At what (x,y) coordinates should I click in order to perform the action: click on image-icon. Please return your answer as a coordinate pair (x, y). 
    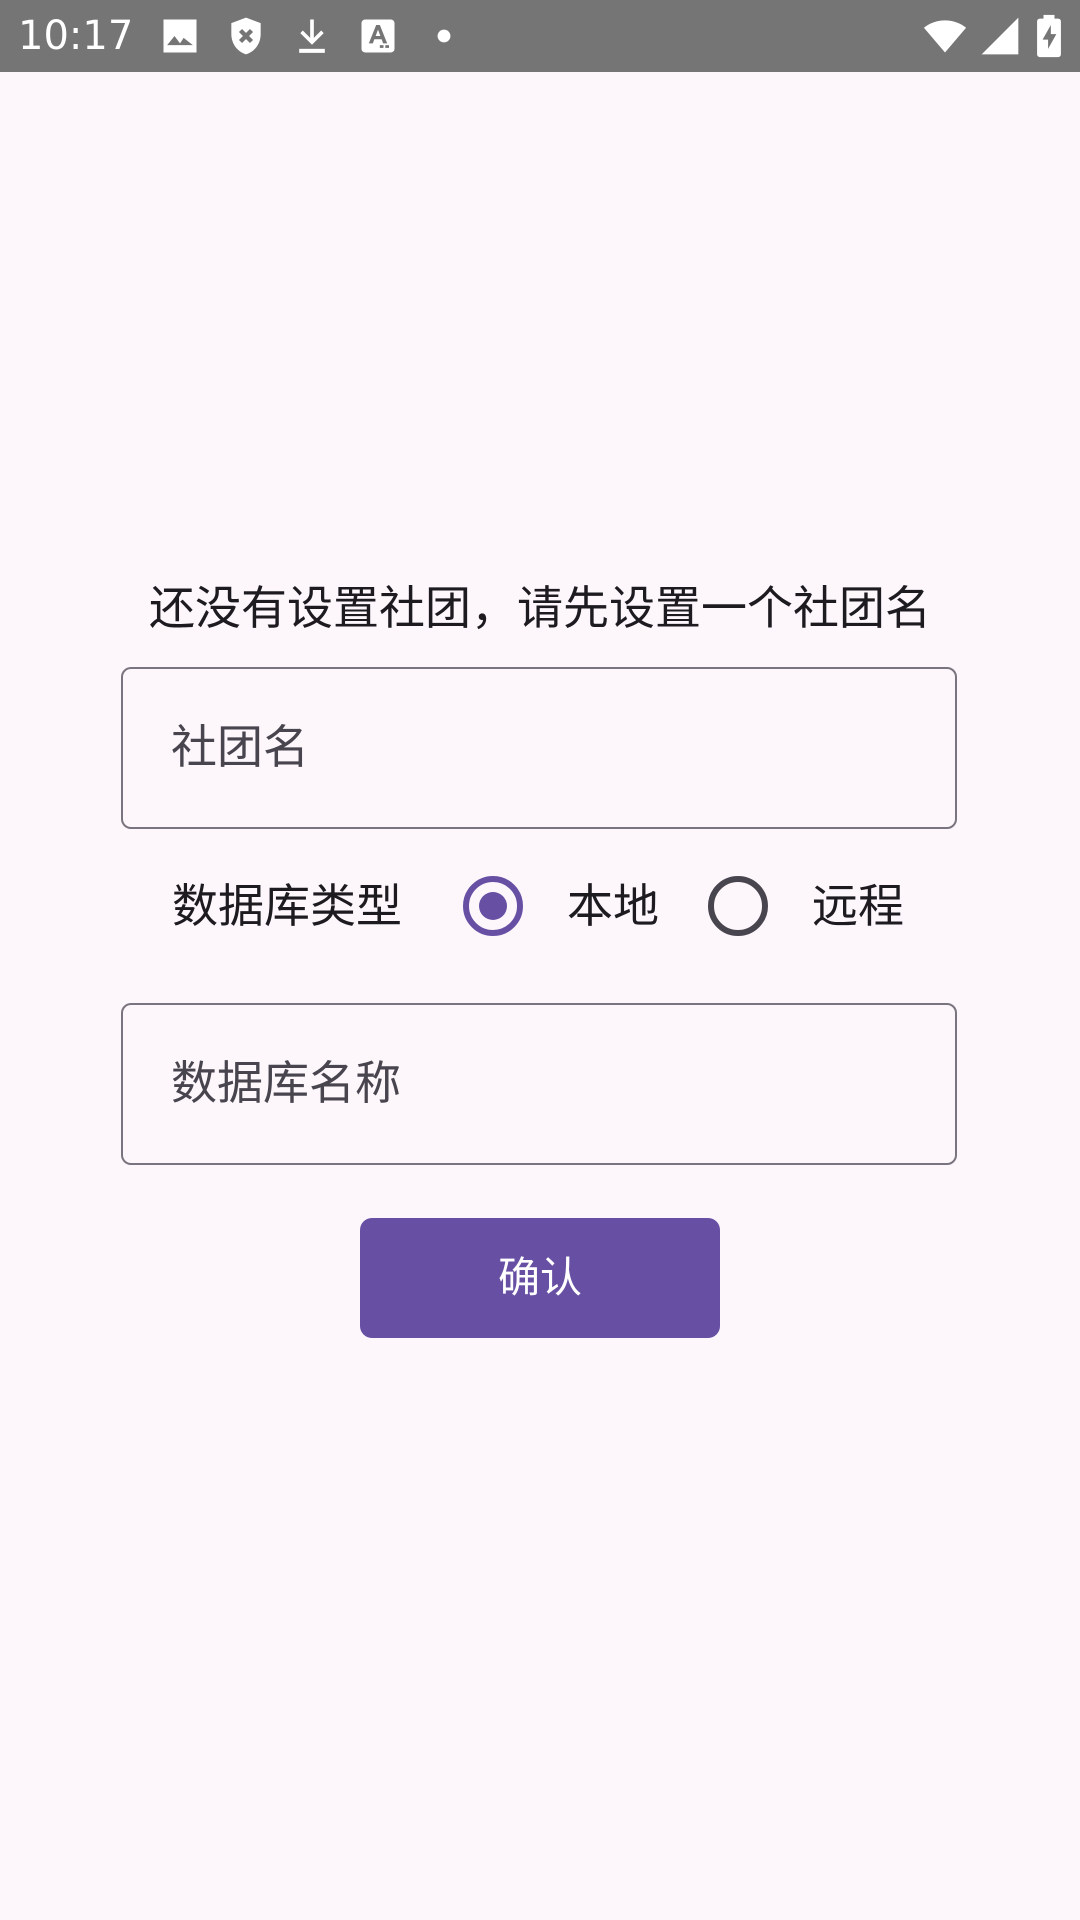
    Looking at the image, I should click on (180, 36).